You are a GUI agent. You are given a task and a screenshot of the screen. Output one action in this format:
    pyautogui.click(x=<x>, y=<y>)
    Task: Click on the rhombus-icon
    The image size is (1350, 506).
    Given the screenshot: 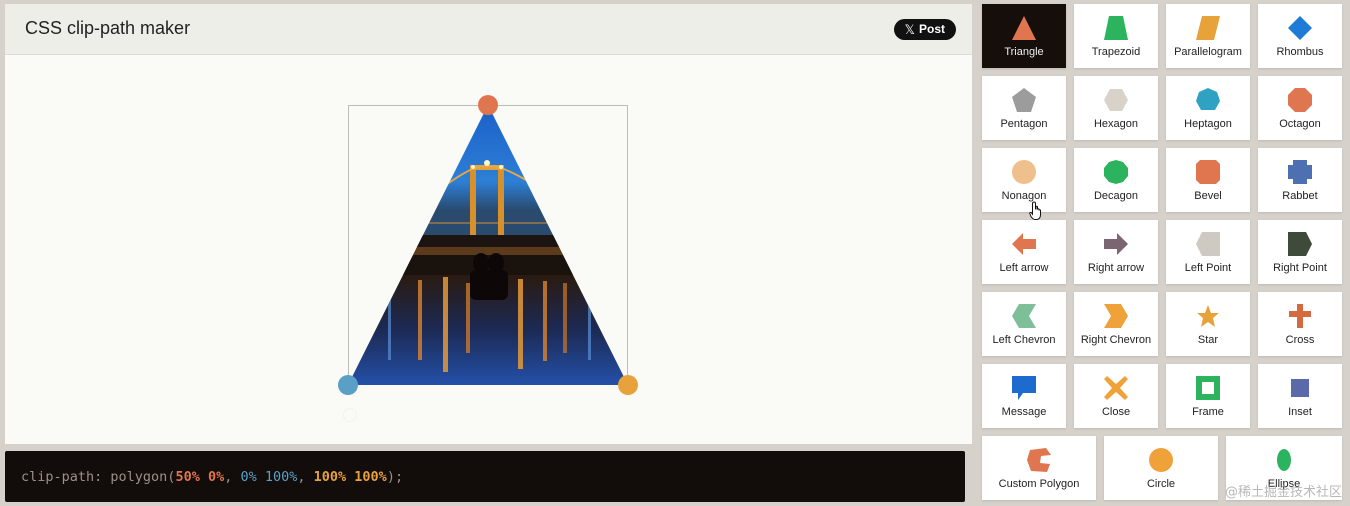 What is the action you would take?
    pyautogui.click(x=1300, y=28)
    